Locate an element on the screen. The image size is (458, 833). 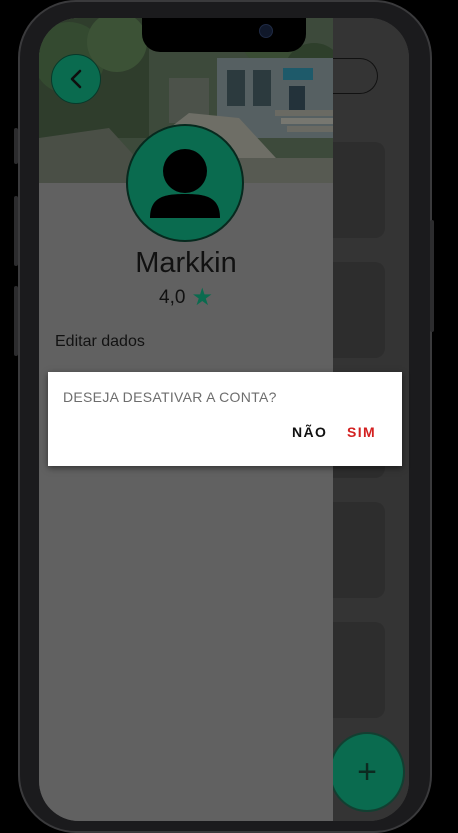
person-icon is located at coordinates (185, 183).